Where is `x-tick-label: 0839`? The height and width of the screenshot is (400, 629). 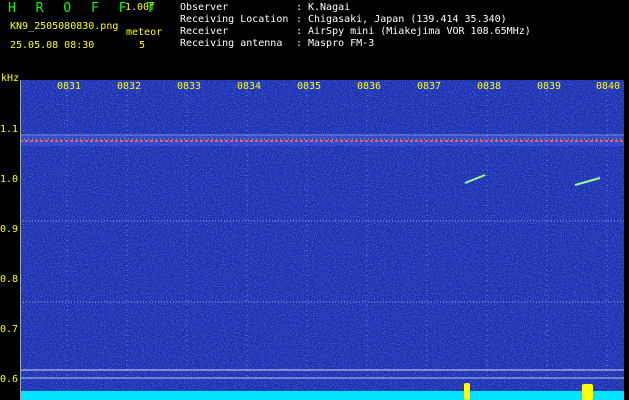 x-tick-label: 0839 is located at coordinates (549, 86).